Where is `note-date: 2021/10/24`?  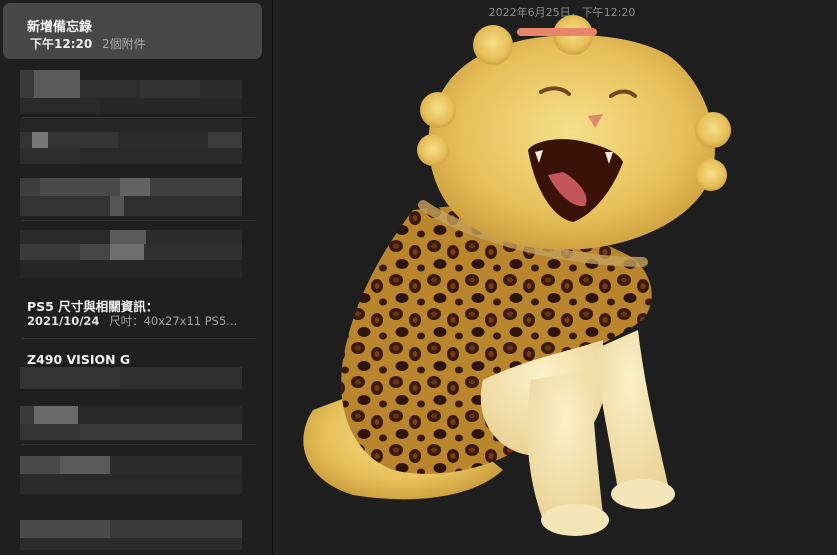
note-date: 2021/10/24 is located at coordinates (63, 321).